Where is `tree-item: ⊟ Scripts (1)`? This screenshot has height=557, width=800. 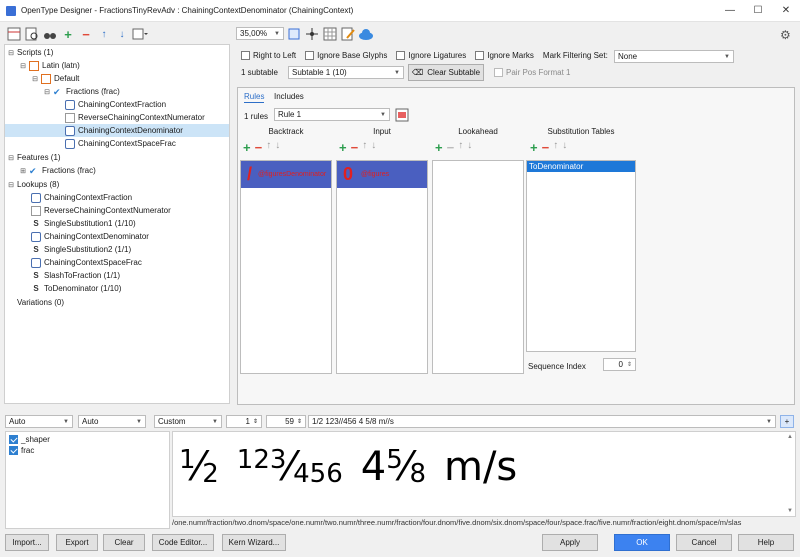 tree-item: ⊟ Scripts (1) is located at coordinates (30, 52).